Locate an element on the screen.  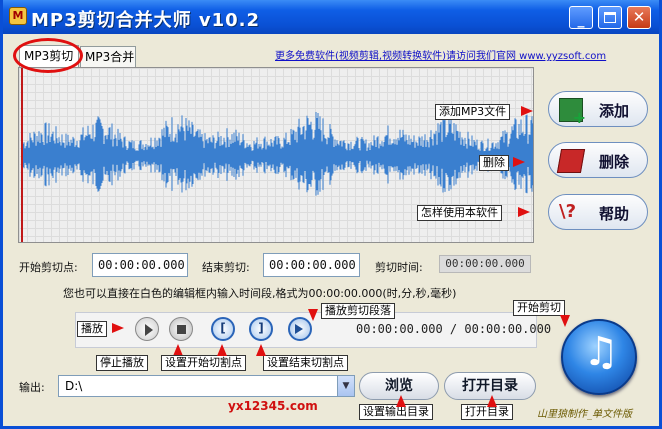
stop-button is located at coordinates (181, 329).